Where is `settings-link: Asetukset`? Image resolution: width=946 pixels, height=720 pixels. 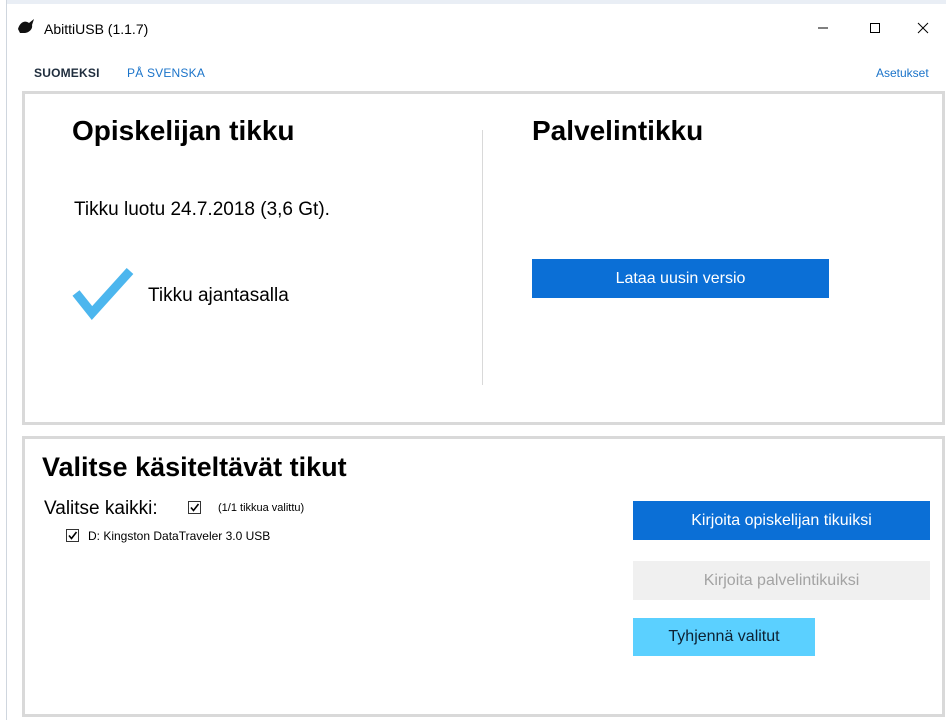
settings-link: Asetukset is located at coordinates (902, 73).